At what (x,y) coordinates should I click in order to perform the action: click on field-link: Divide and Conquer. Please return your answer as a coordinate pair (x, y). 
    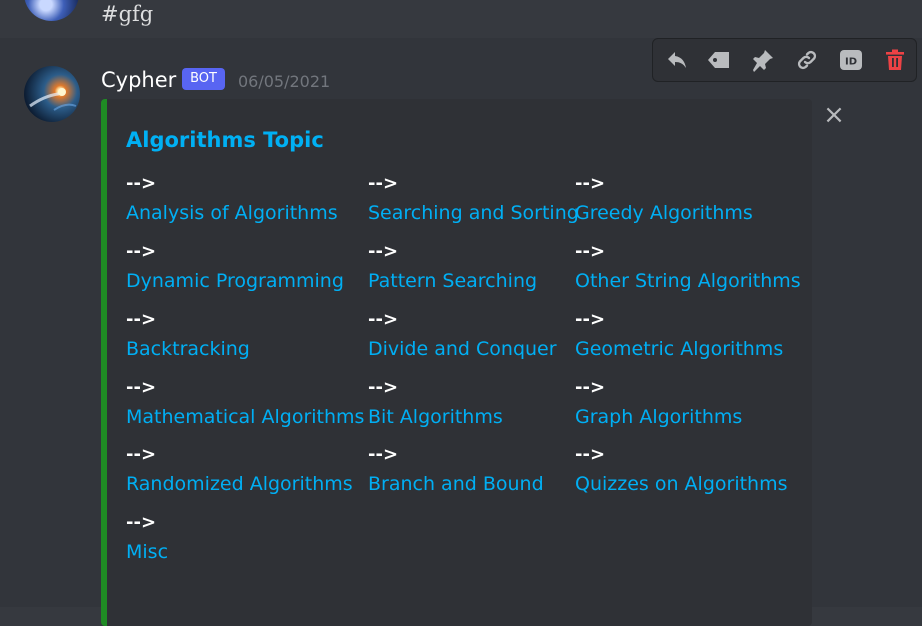
    Looking at the image, I should click on (462, 349).